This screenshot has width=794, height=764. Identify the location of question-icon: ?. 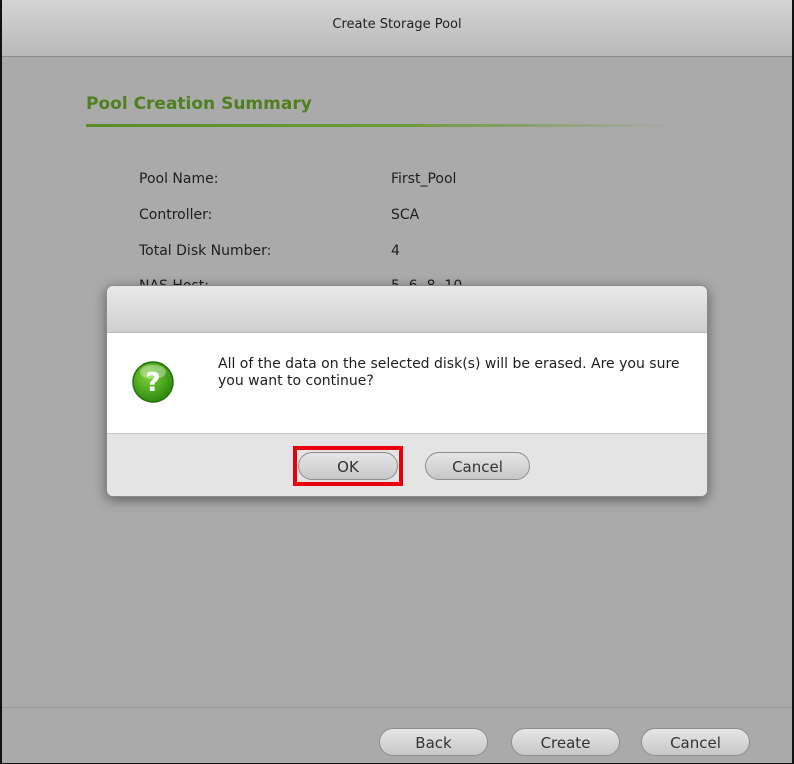
(153, 382).